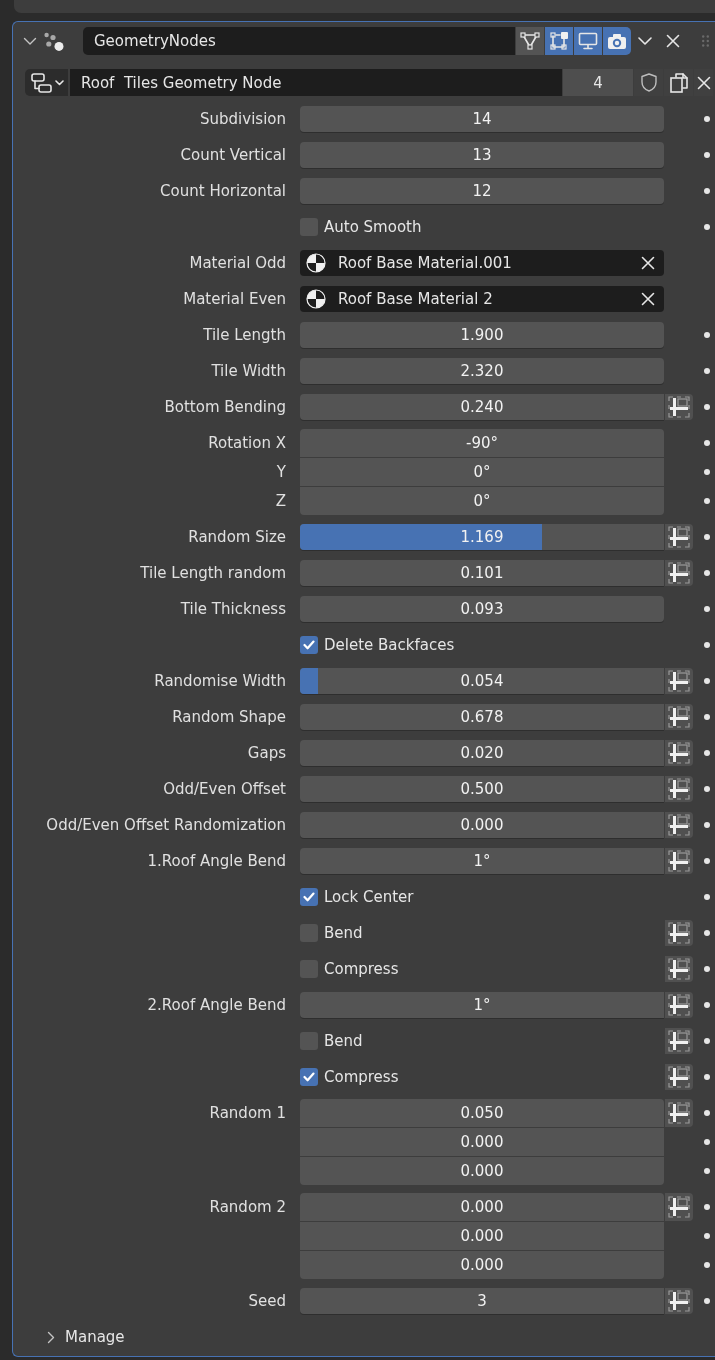 The image size is (715, 1360). I want to click on chevron-right-icon, so click(51, 1337).